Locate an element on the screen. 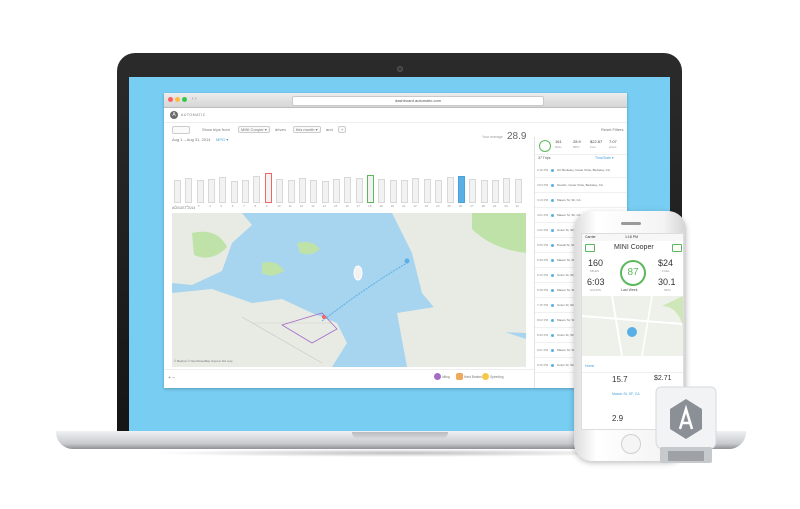 Image resolution: width=800 pixels, height=509 pixels. sort-select: Time/Date ▾ is located at coordinates (604, 158).